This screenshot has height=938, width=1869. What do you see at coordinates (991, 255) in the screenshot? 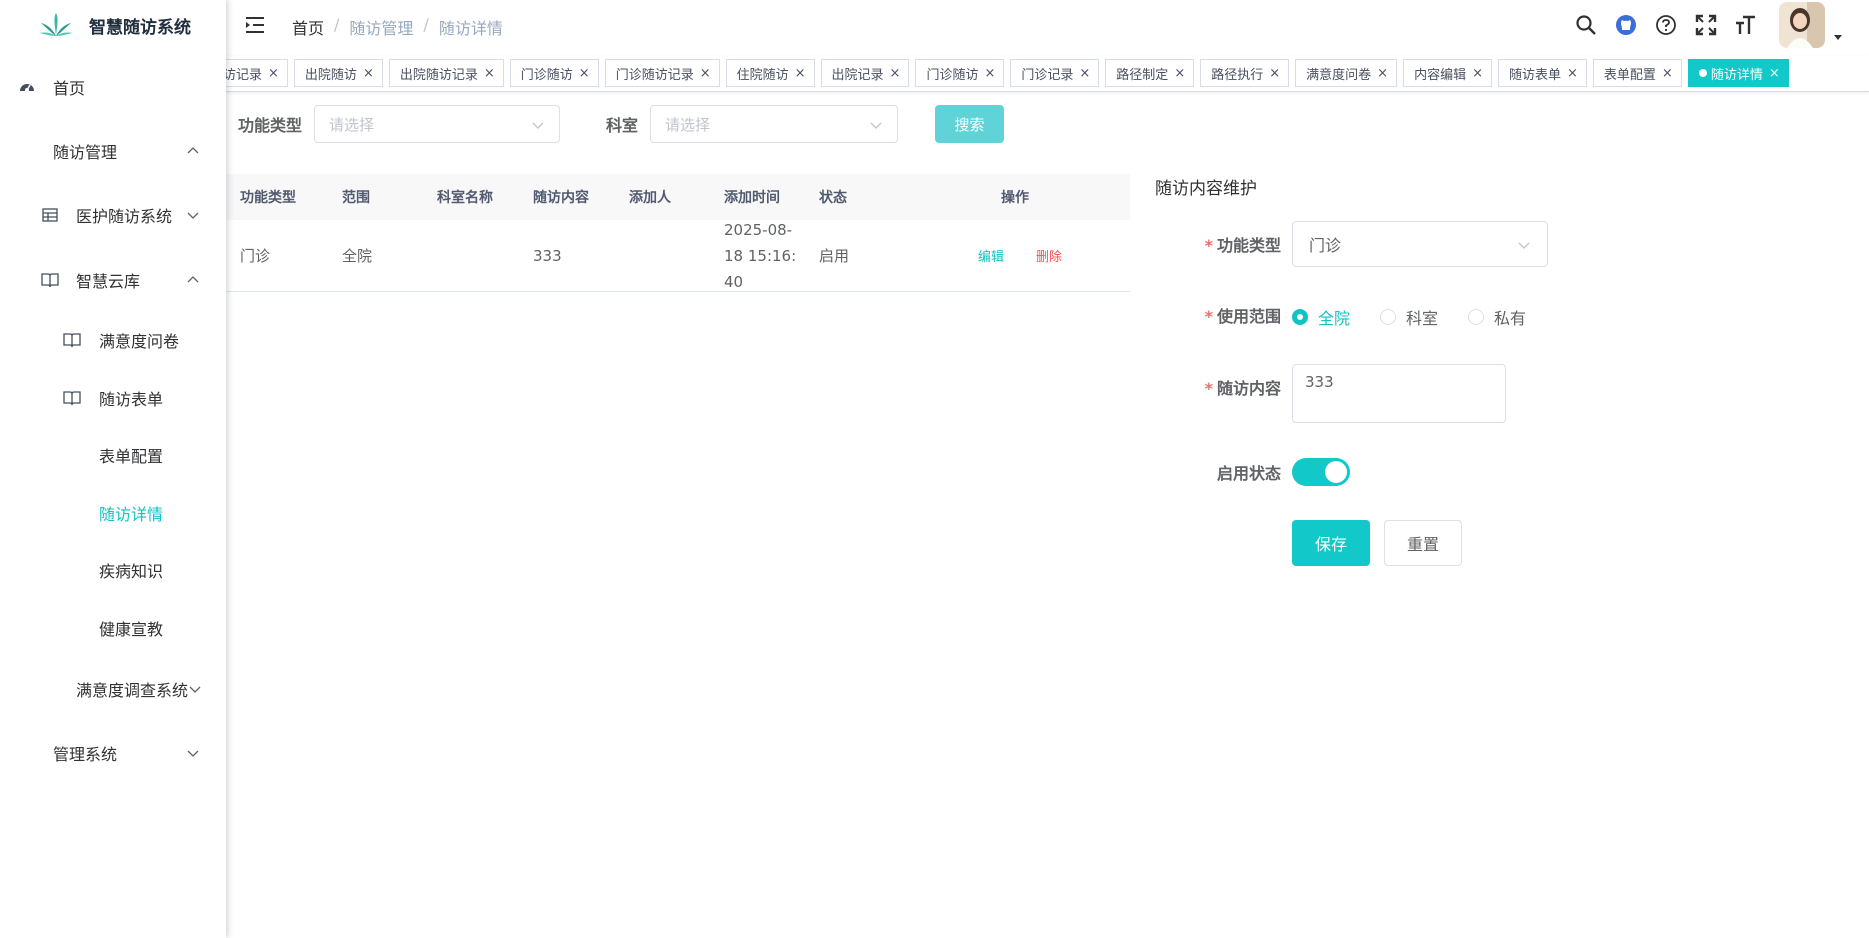
I see `edit-link: 编辑` at bounding box center [991, 255].